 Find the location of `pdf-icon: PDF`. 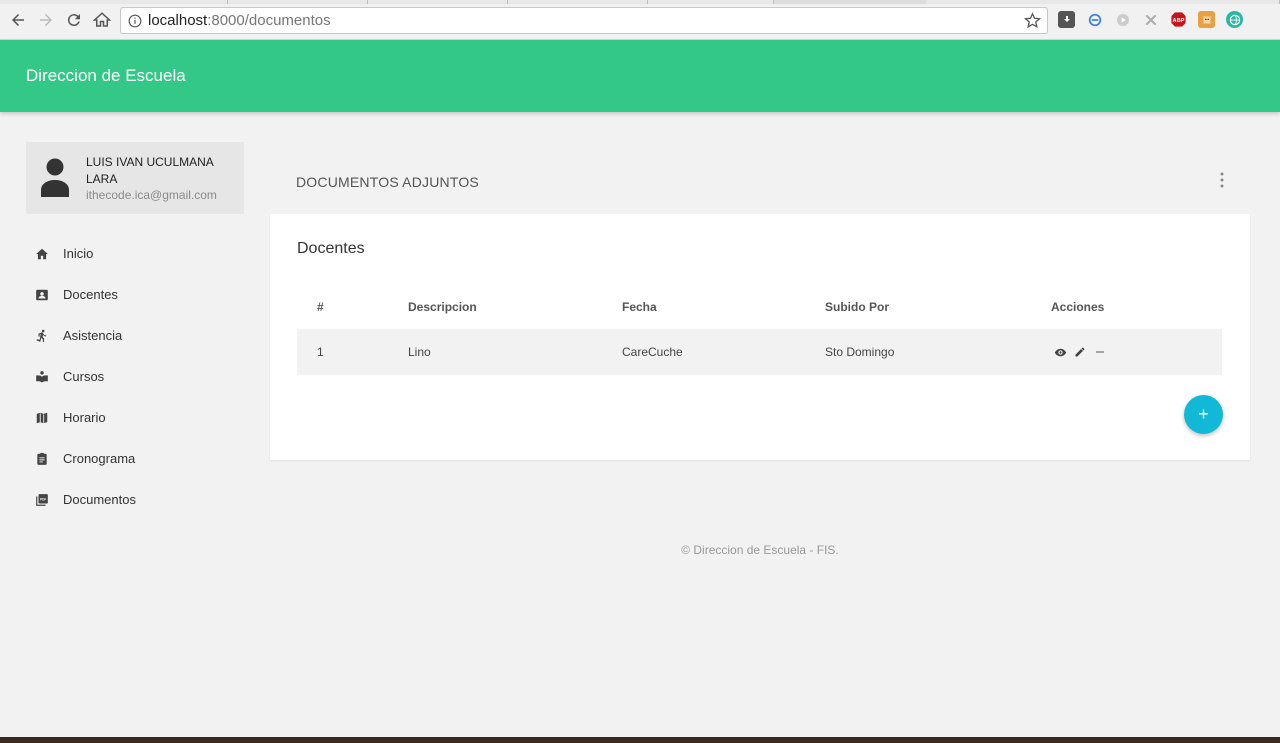

pdf-icon: PDF is located at coordinates (42, 499).